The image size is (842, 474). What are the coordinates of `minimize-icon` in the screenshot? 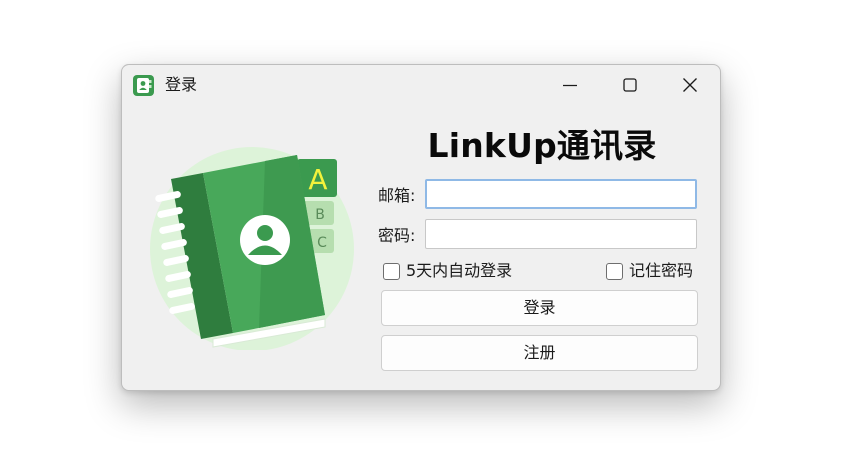 It's located at (570, 85).